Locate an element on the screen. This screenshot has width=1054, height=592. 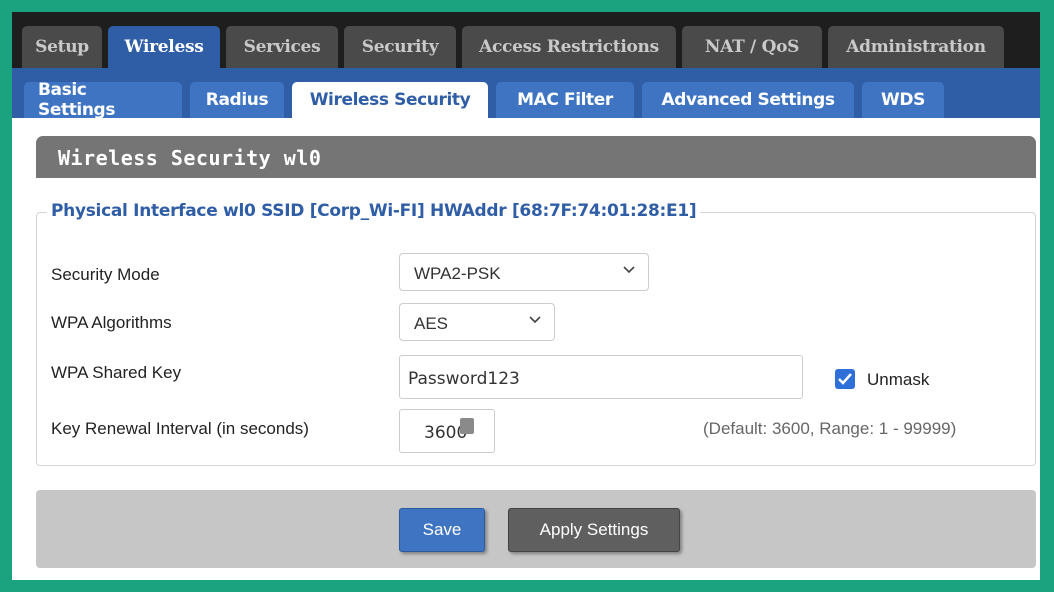
key-renewal-input: 3600 is located at coordinates (447, 431).